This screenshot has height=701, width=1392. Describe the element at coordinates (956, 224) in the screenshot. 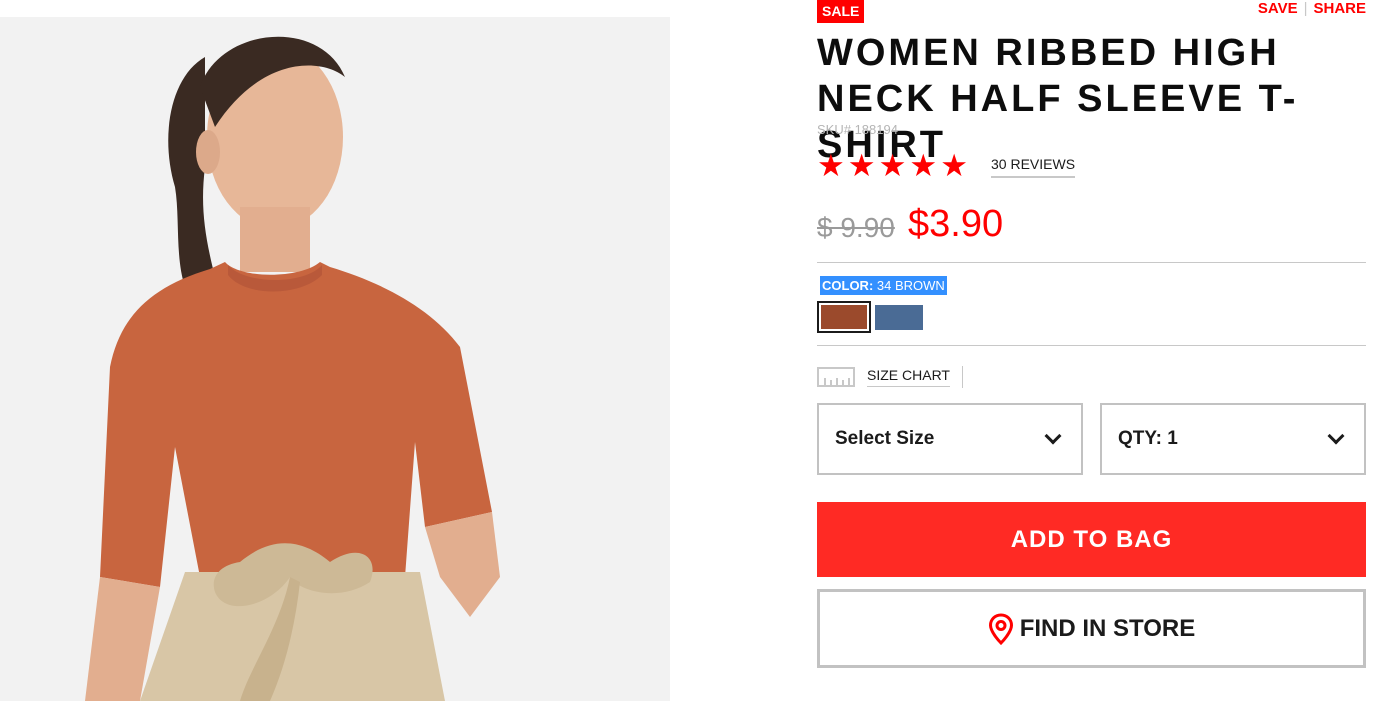

I see `sale-price: $3.90` at that location.